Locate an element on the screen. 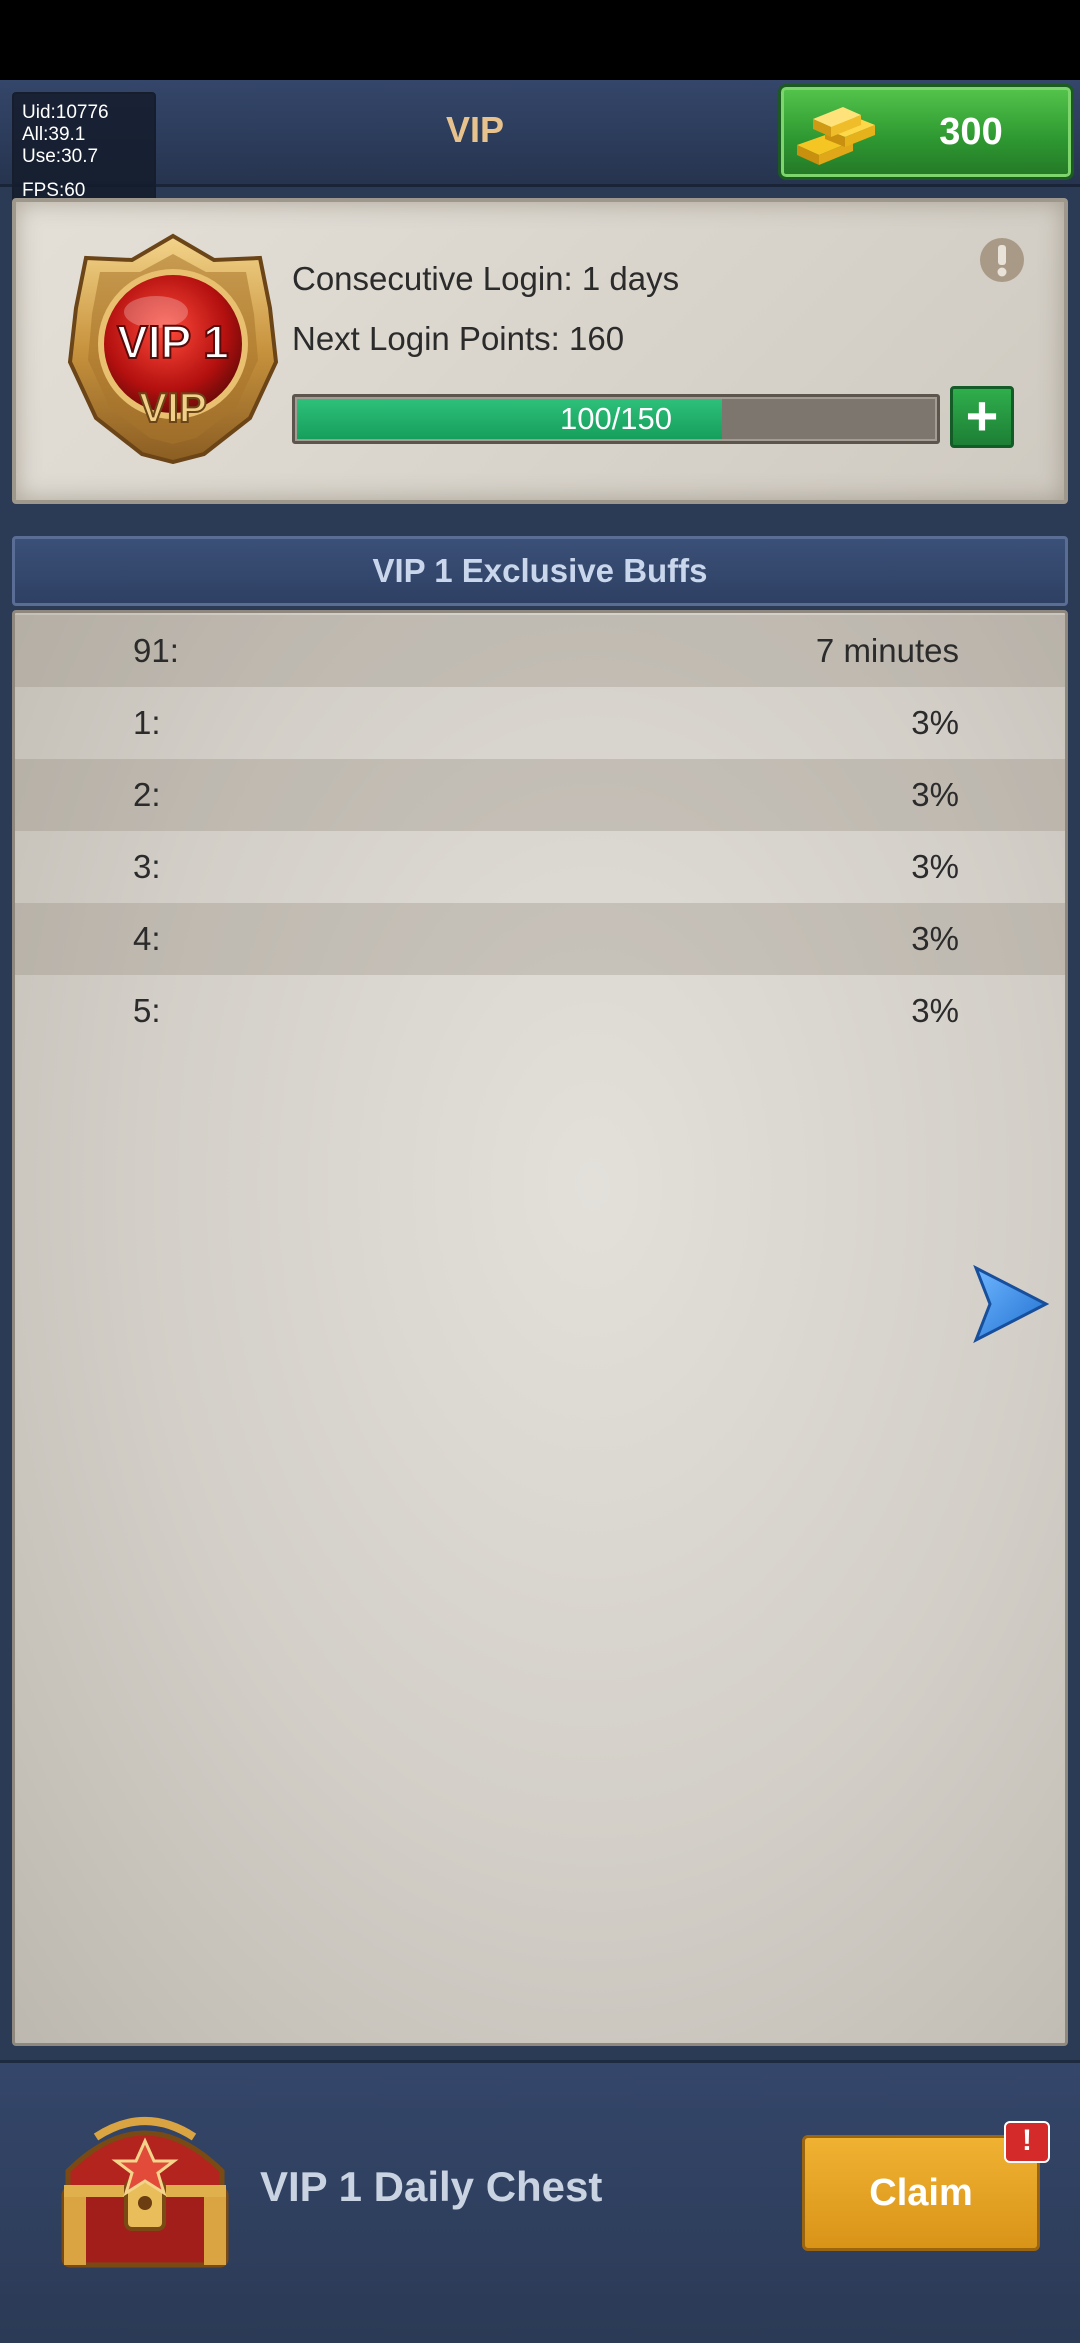 The image size is (1080, 2343). buffs-title: VIP 1 Exclusive Buffs is located at coordinates (540, 570).